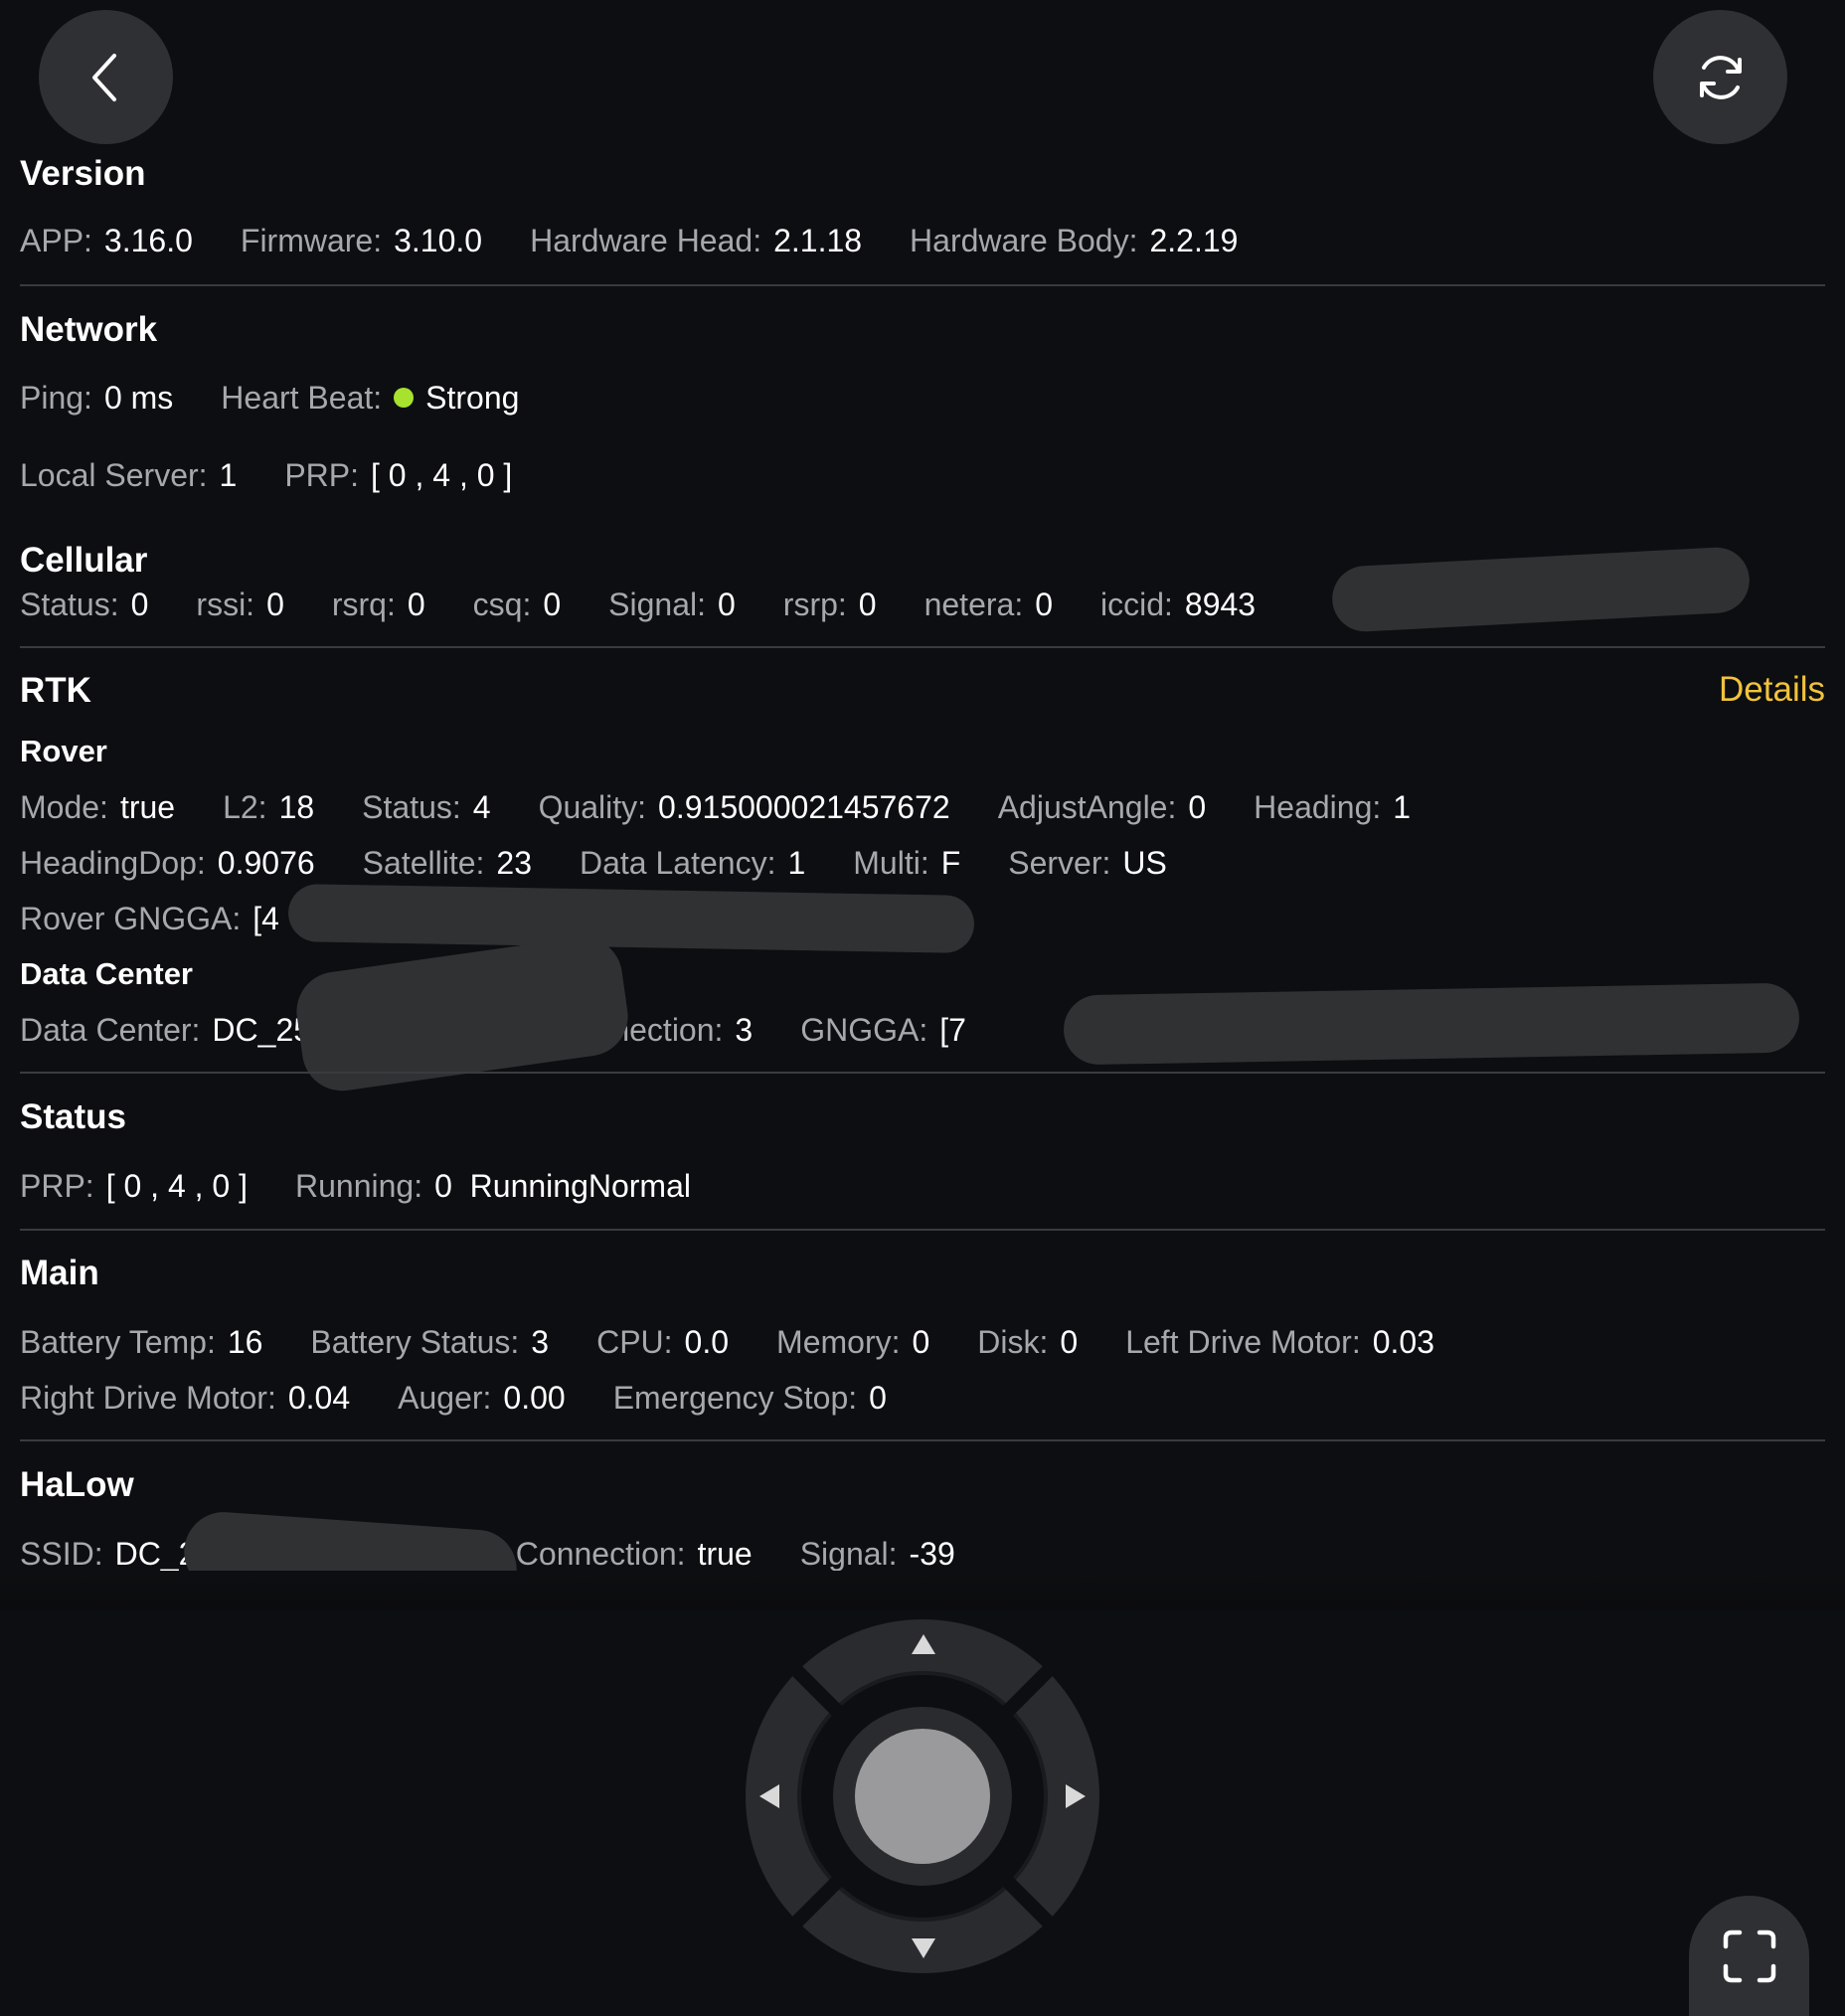 The height and width of the screenshot is (2016, 1845). I want to click on cellular-rsrq: rsrq: 0, so click(378, 604).